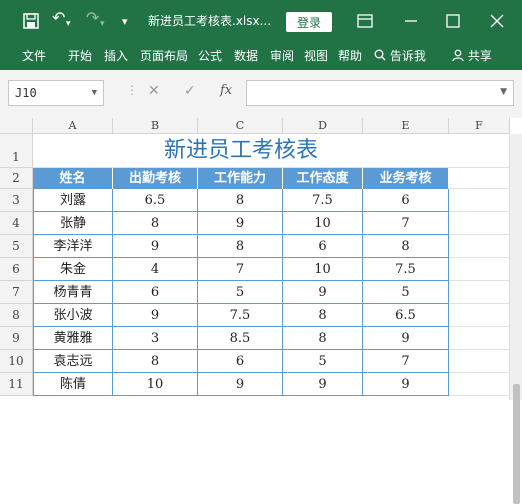 Image resolution: width=522 pixels, height=504 pixels. What do you see at coordinates (16, 269) in the screenshot?
I see `row-header-6: 6` at bounding box center [16, 269].